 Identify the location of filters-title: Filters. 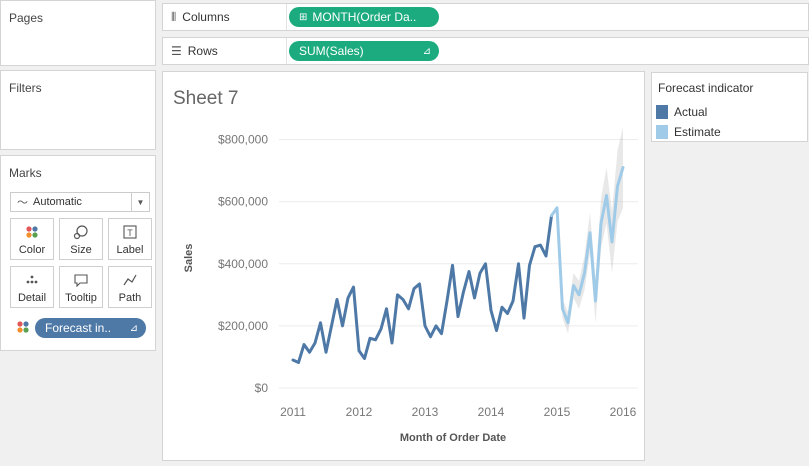
(25, 88).